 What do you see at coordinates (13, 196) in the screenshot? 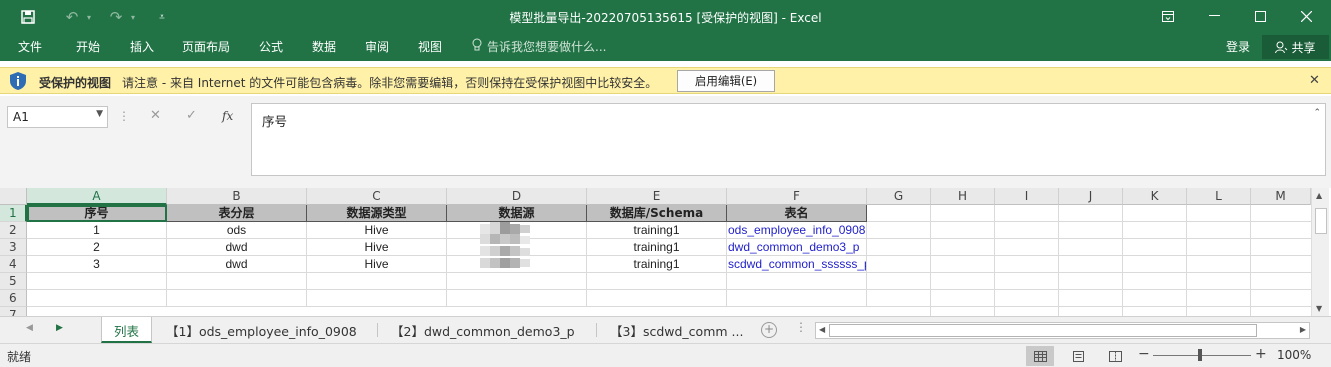
I see `select-all-corner` at bounding box center [13, 196].